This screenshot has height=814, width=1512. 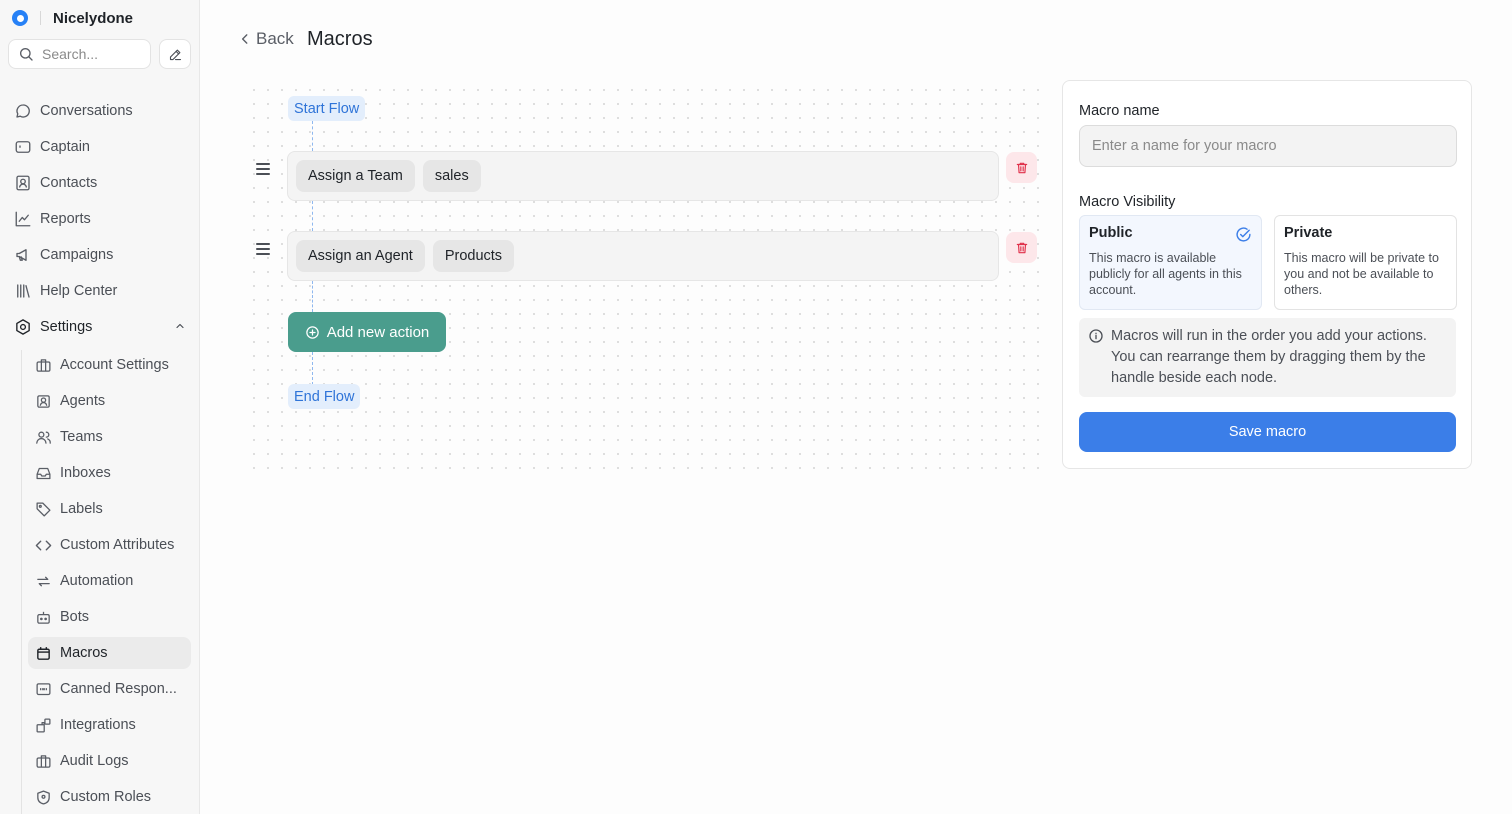 I want to click on sidebar-item-label: Automation, so click(x=97, y=581).